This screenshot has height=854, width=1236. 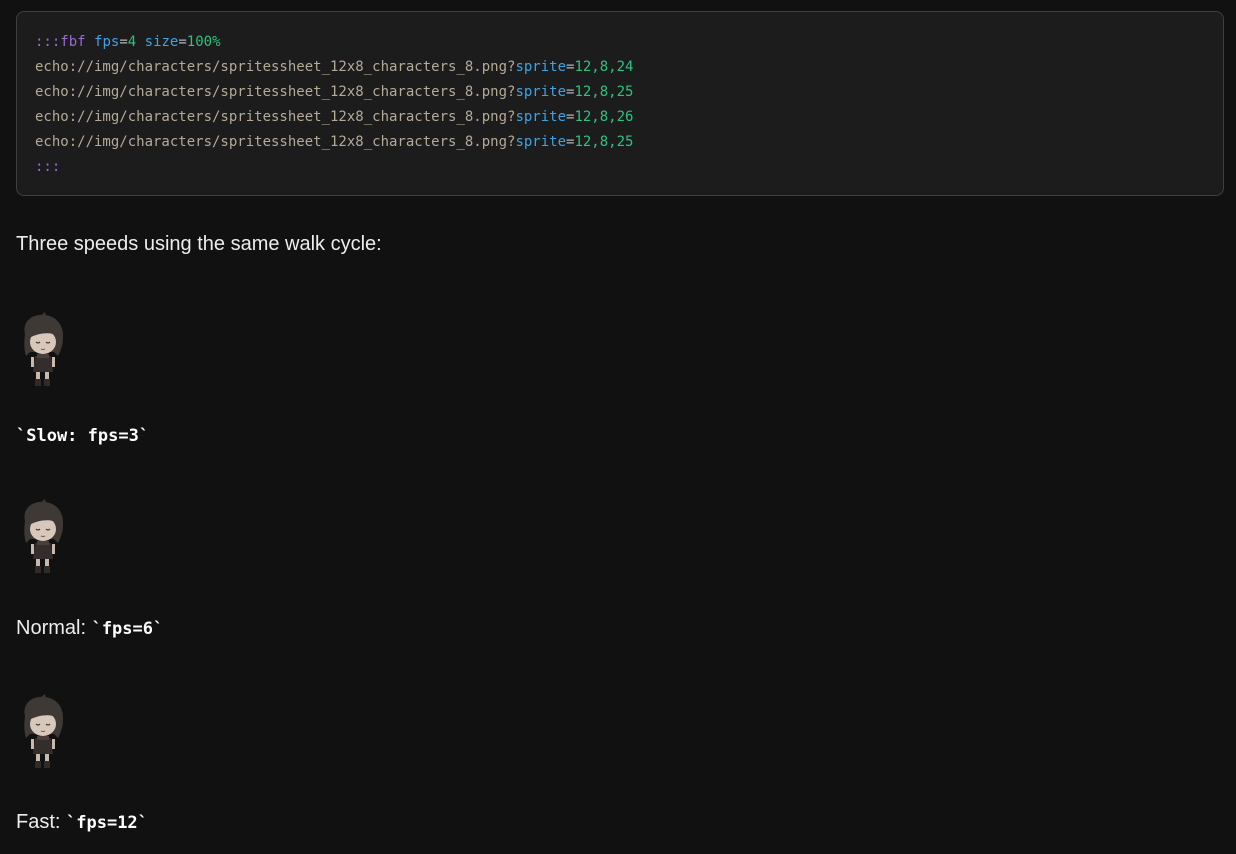 I want to click on speed-normal-code: `fps=6`, so click(x=127, y=629).